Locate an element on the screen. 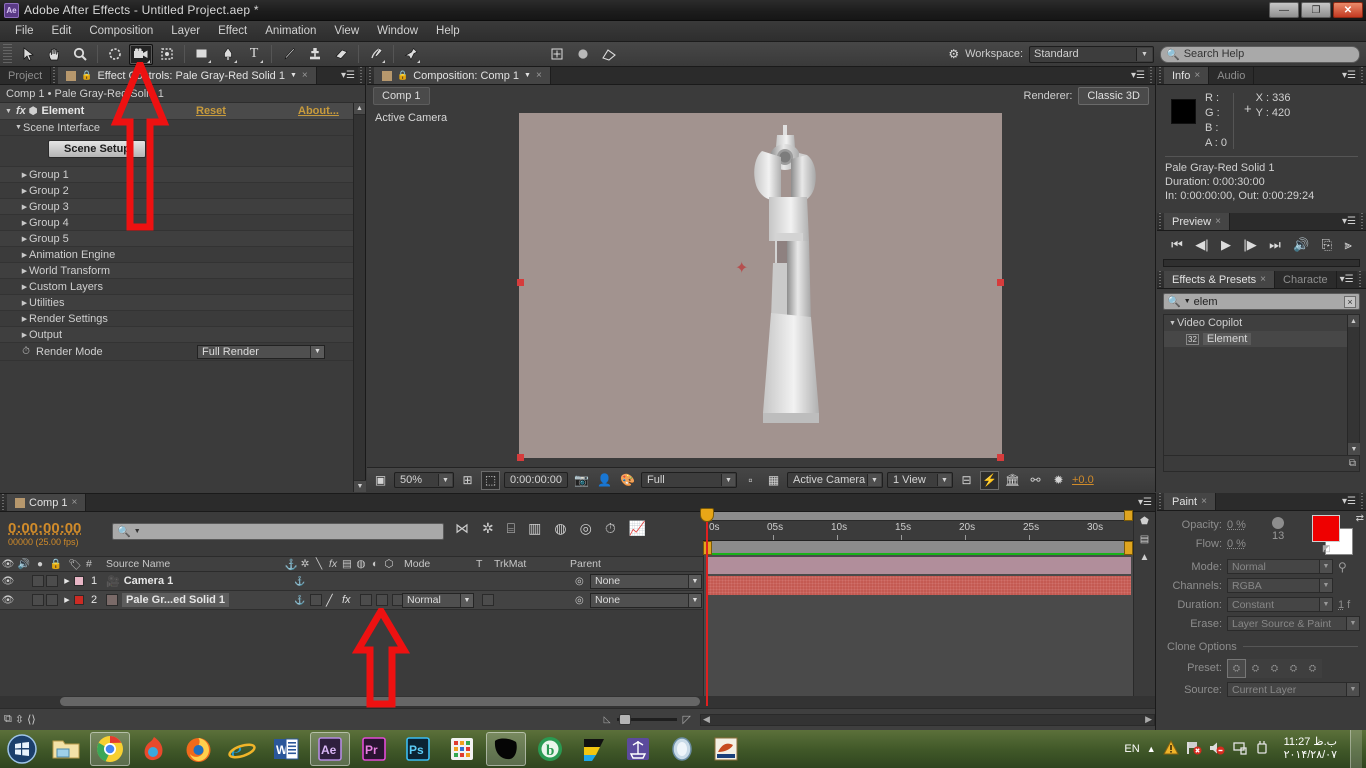 The height and width of the screenshot is (768, 1366). erase-select: Layer Source & Paint ▼ is located at coordinates (1293, 623).